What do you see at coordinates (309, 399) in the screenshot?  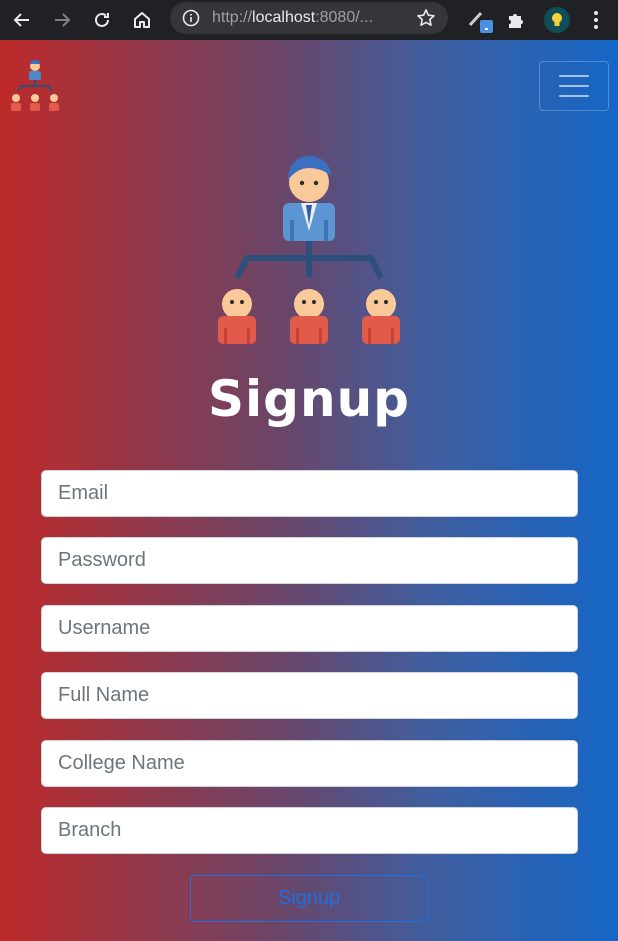 I see `page-title: Signup` at bounding box center [309, 399].